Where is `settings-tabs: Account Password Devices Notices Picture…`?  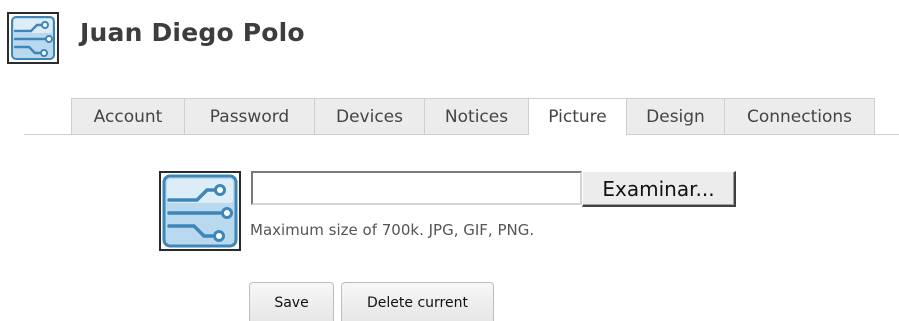 settings-tabs: Account Password Devices Notices Picture… is located at coordinates (473, 117).